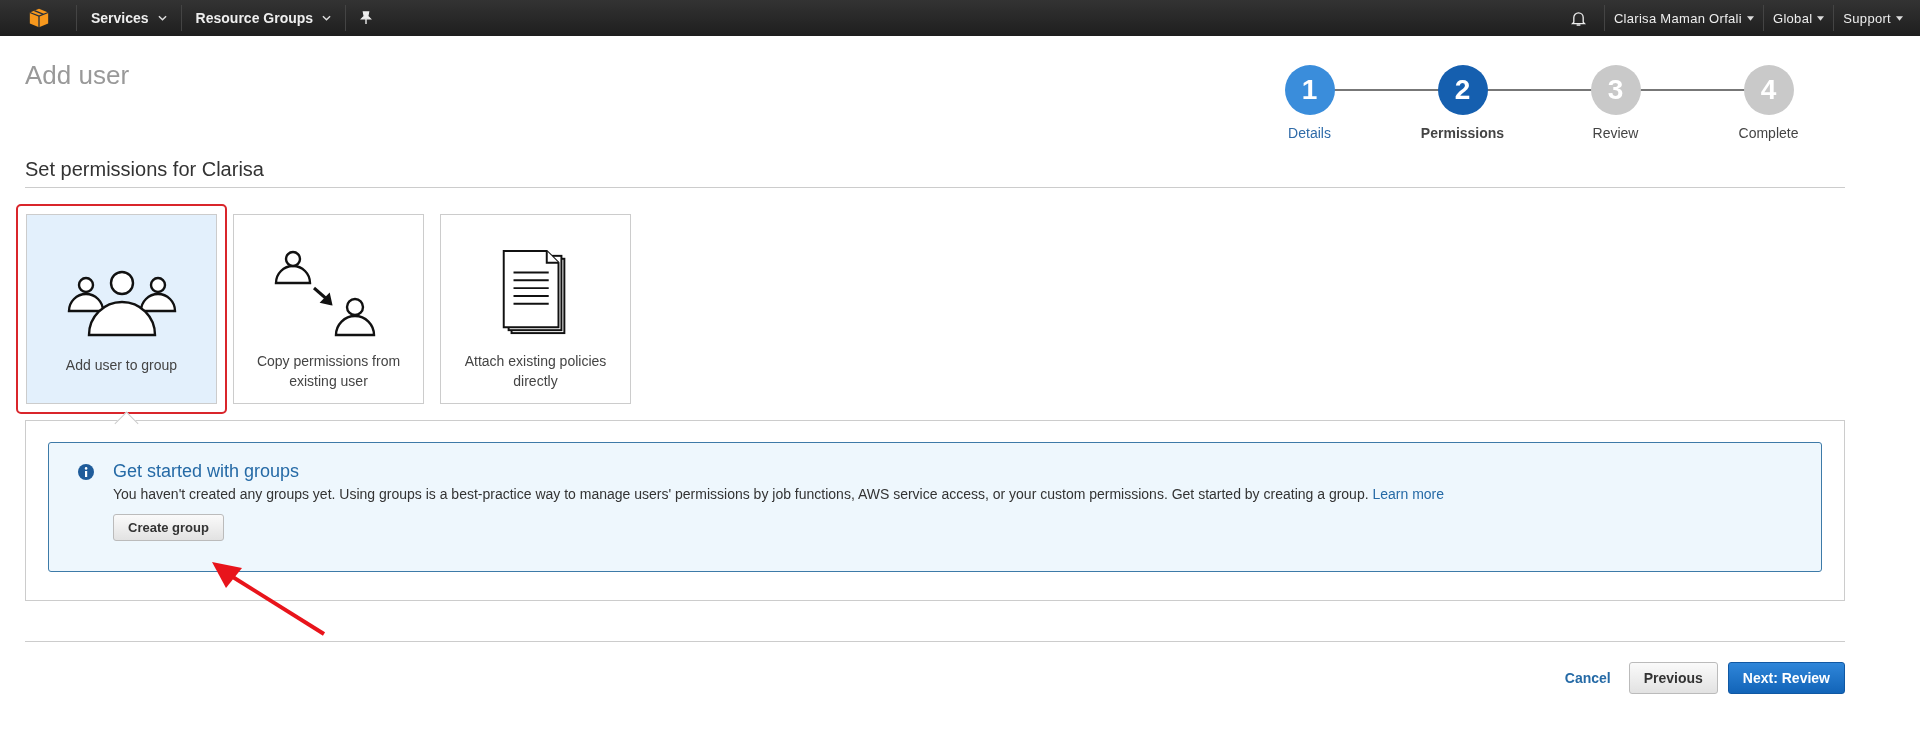  What do you see at coordinates (1408, 494) in the screenshot?
I see `learn-more-link: Learn more` at bounding box center [1408, 494].